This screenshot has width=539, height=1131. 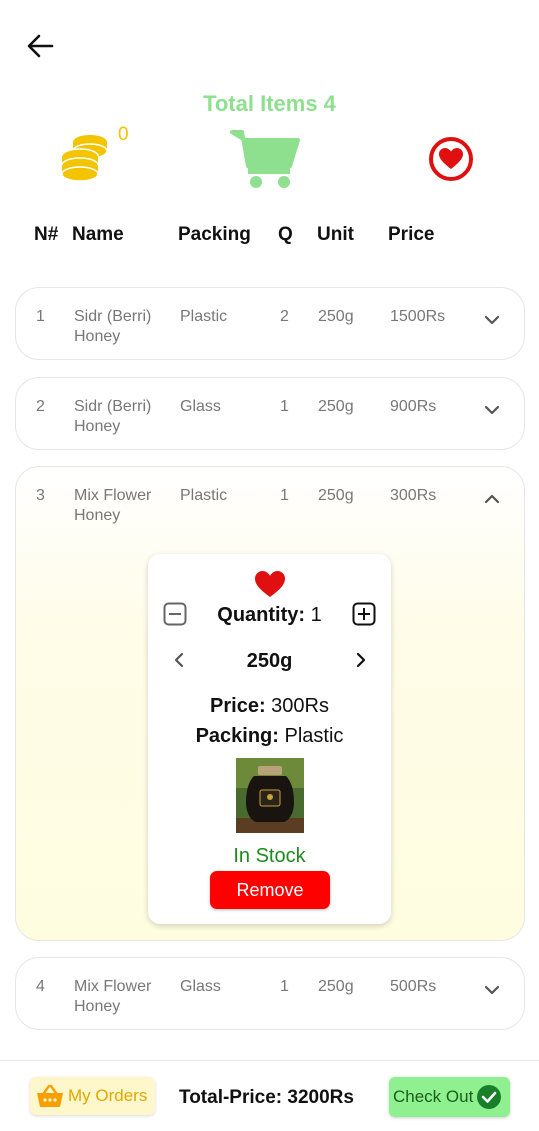 What do you see at coordinates (40, 495) in the screenshot?
I see `row-num: 3` at bounding box center [40, 495].